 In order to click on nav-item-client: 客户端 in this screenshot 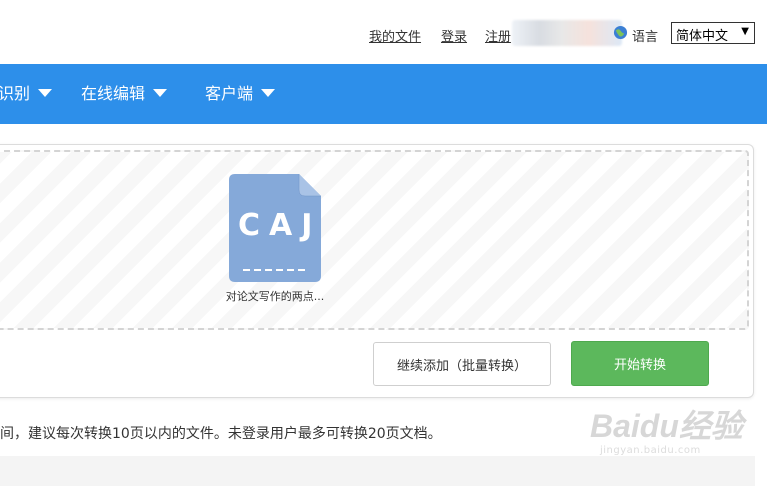, I will do `click(240, 94)`.